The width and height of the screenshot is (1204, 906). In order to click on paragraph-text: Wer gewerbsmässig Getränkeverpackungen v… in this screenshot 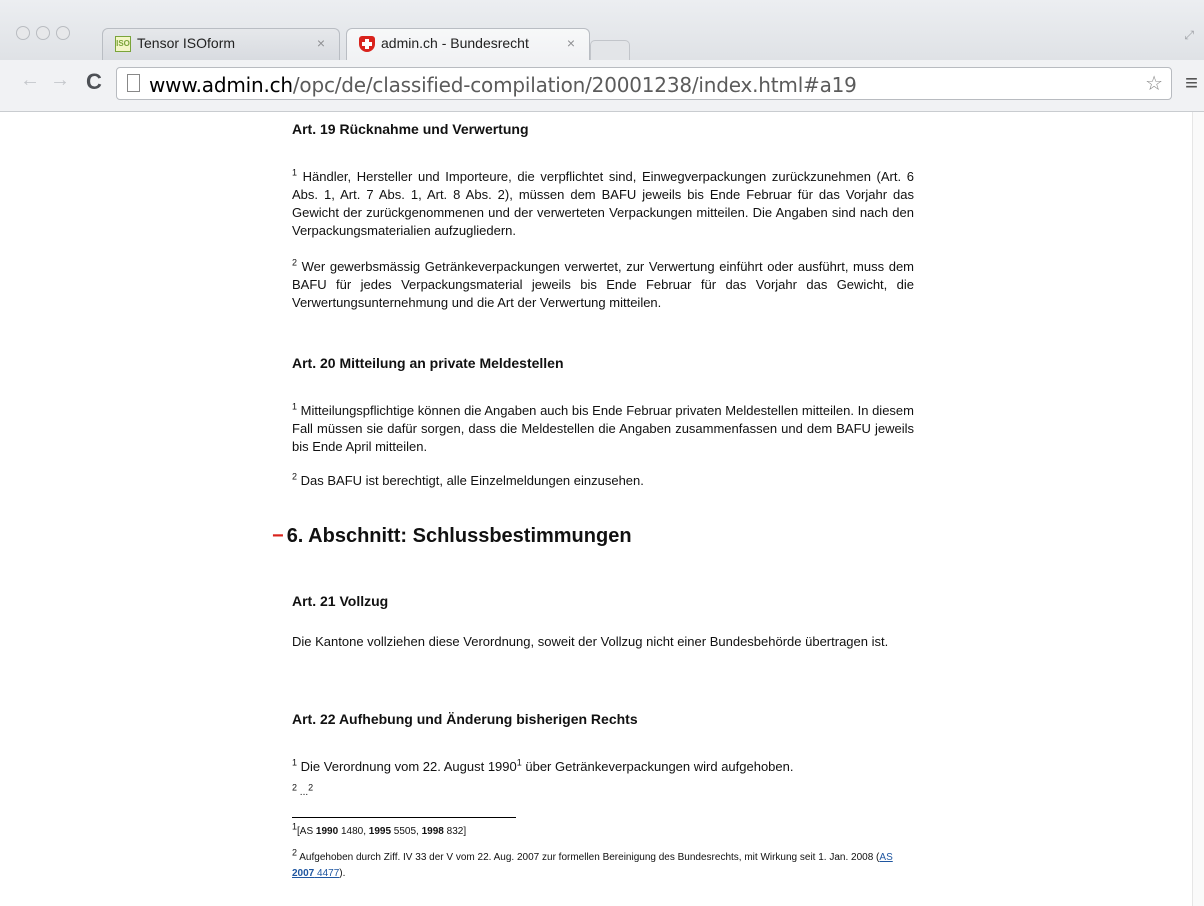, I will do `click(603, 284)`.